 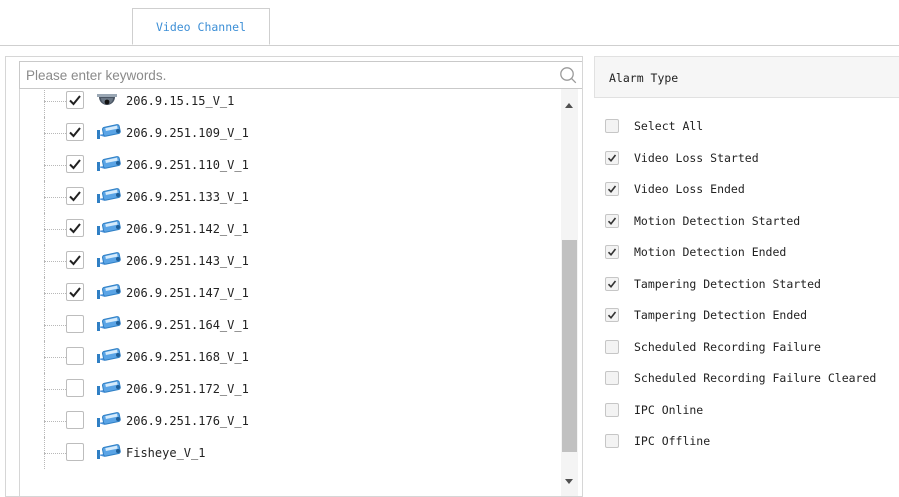 I want to click on scroll-thumb, so click(x=569, y=346).